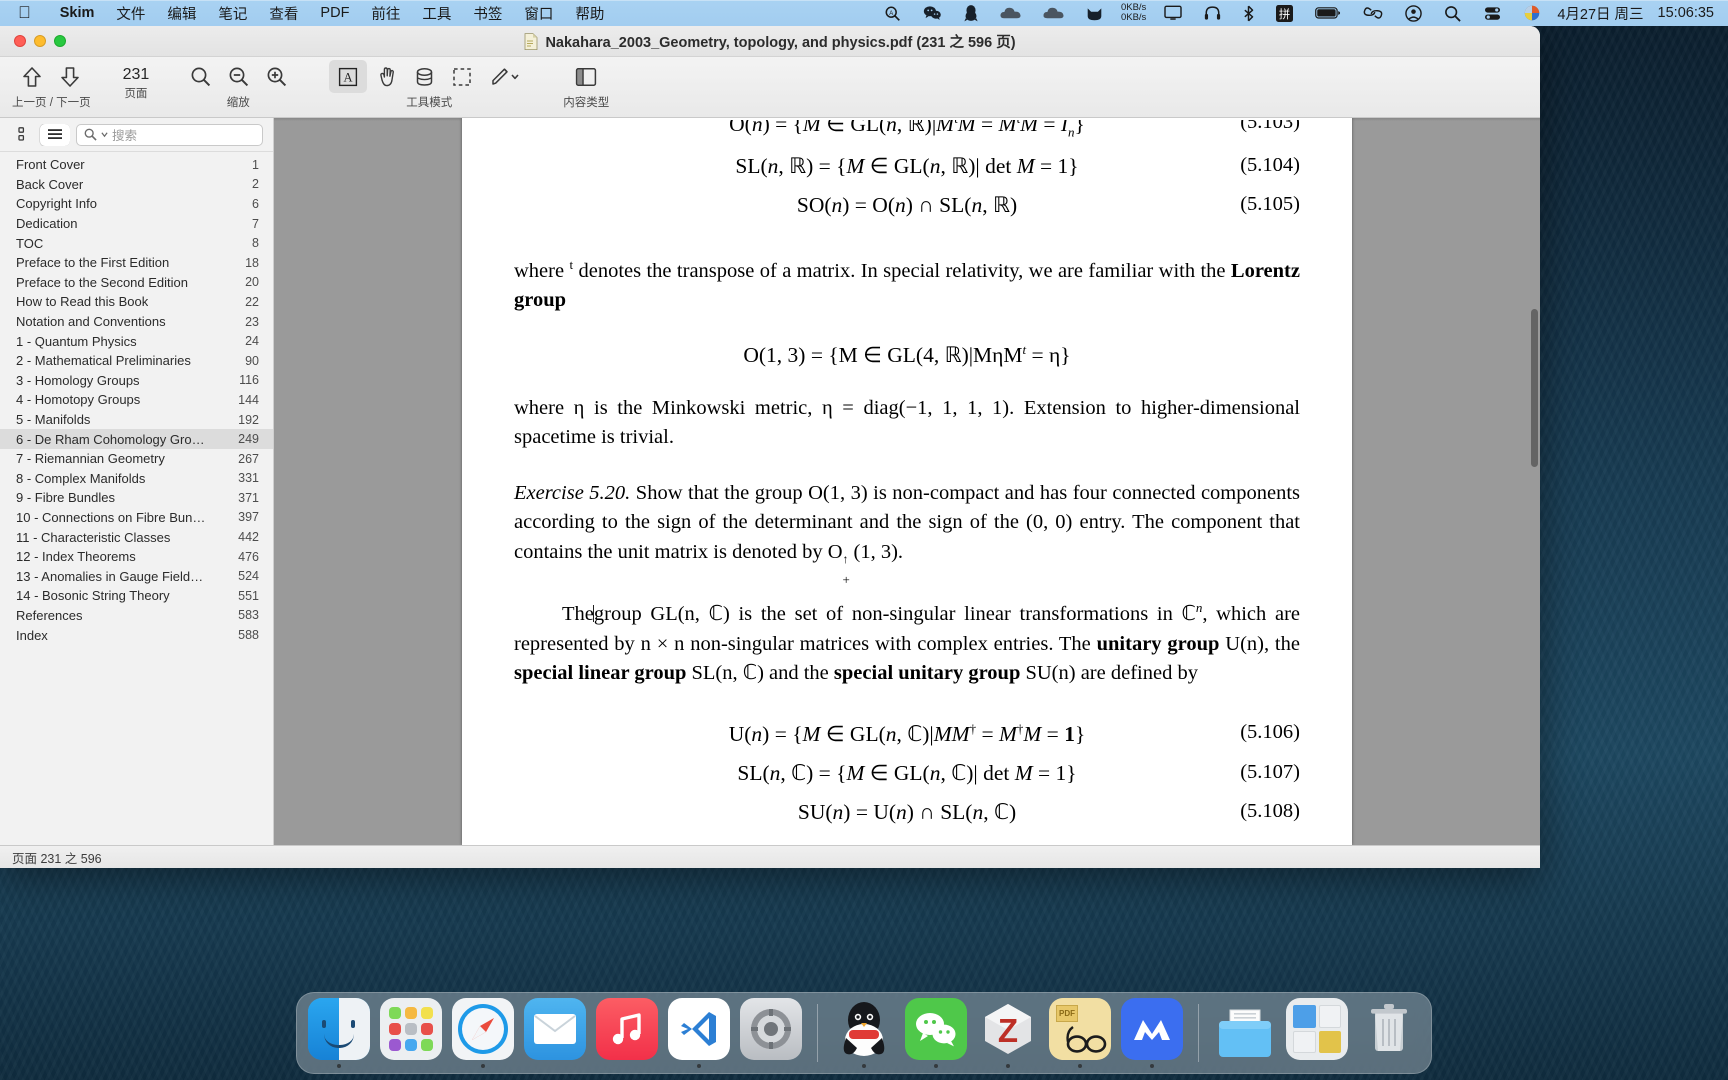  I want to click on outline-row: 8 - Complex Manifolds 331, so click(136, 479).